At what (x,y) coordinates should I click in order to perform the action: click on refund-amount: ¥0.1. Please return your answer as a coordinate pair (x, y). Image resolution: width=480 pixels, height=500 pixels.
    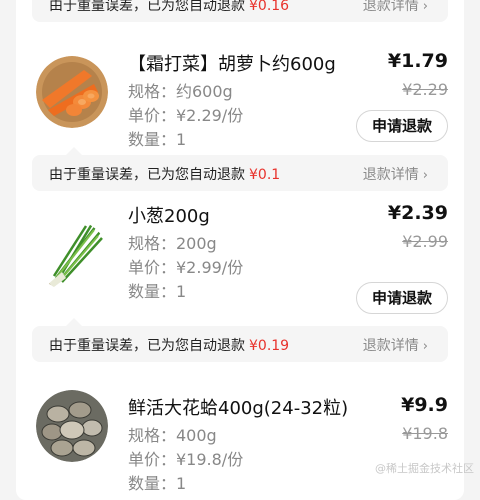
    Looking at the image, I should click on (265, 175).